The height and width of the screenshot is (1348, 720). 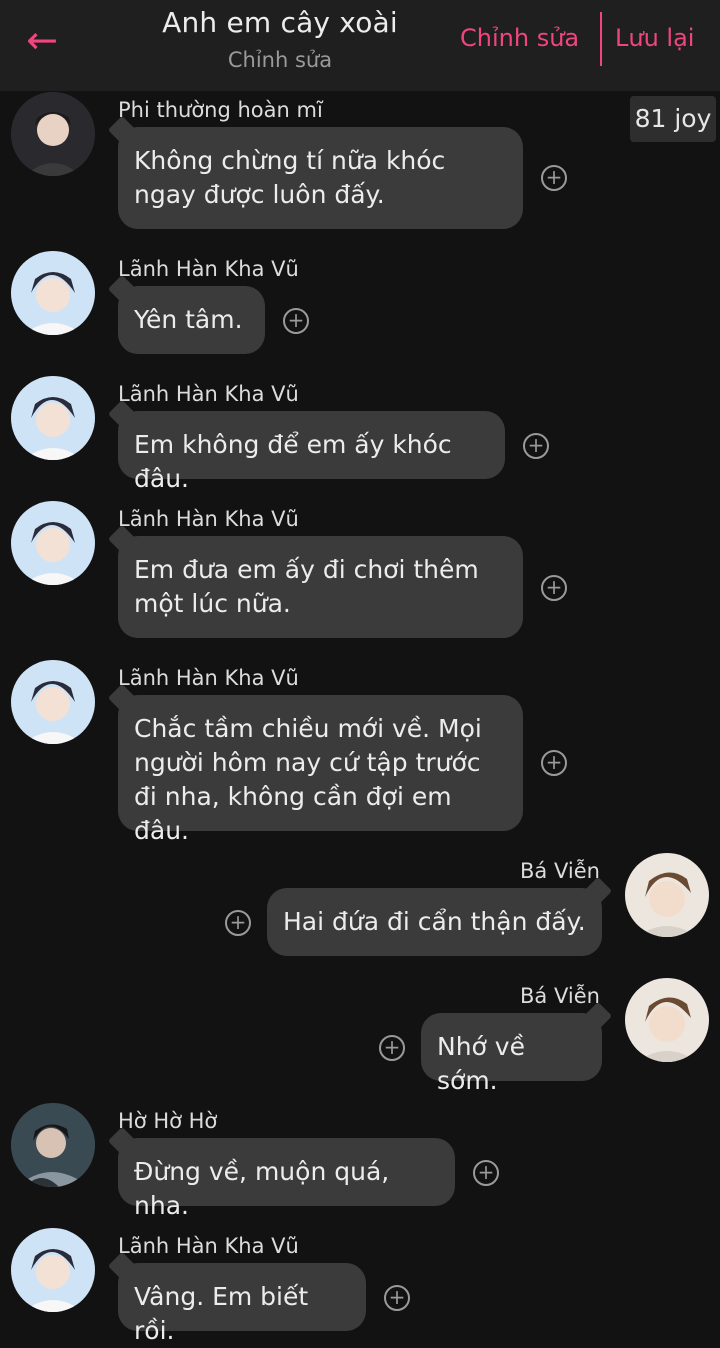 I want to click on message-bubble: Yên tâm., so click(x=191, y=320).